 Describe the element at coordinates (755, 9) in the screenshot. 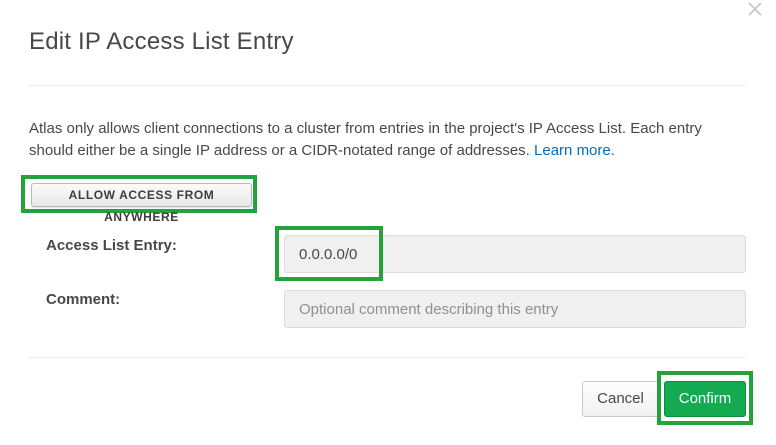

I see `close-icon` at that location.